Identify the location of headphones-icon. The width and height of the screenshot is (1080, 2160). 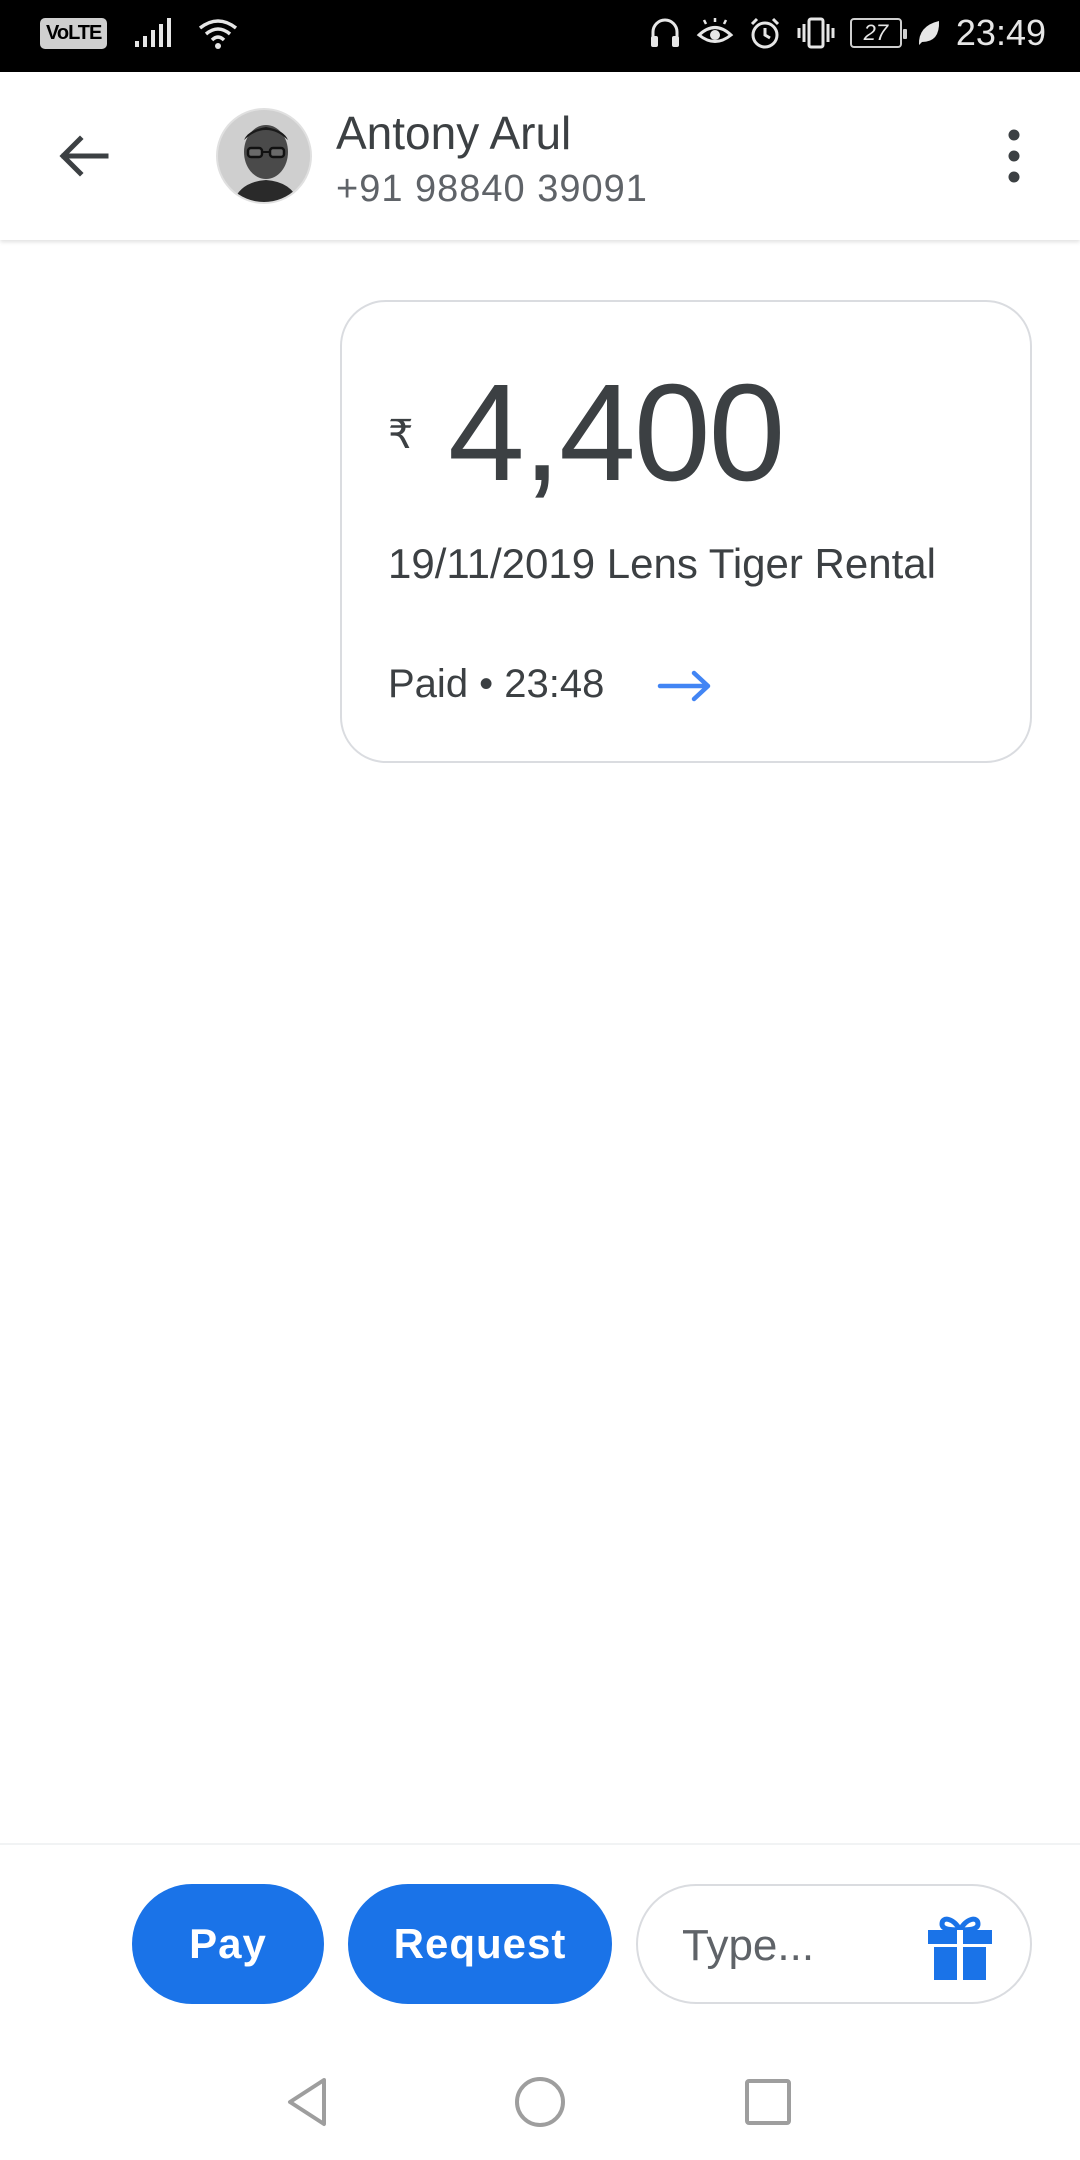
(664, 32).